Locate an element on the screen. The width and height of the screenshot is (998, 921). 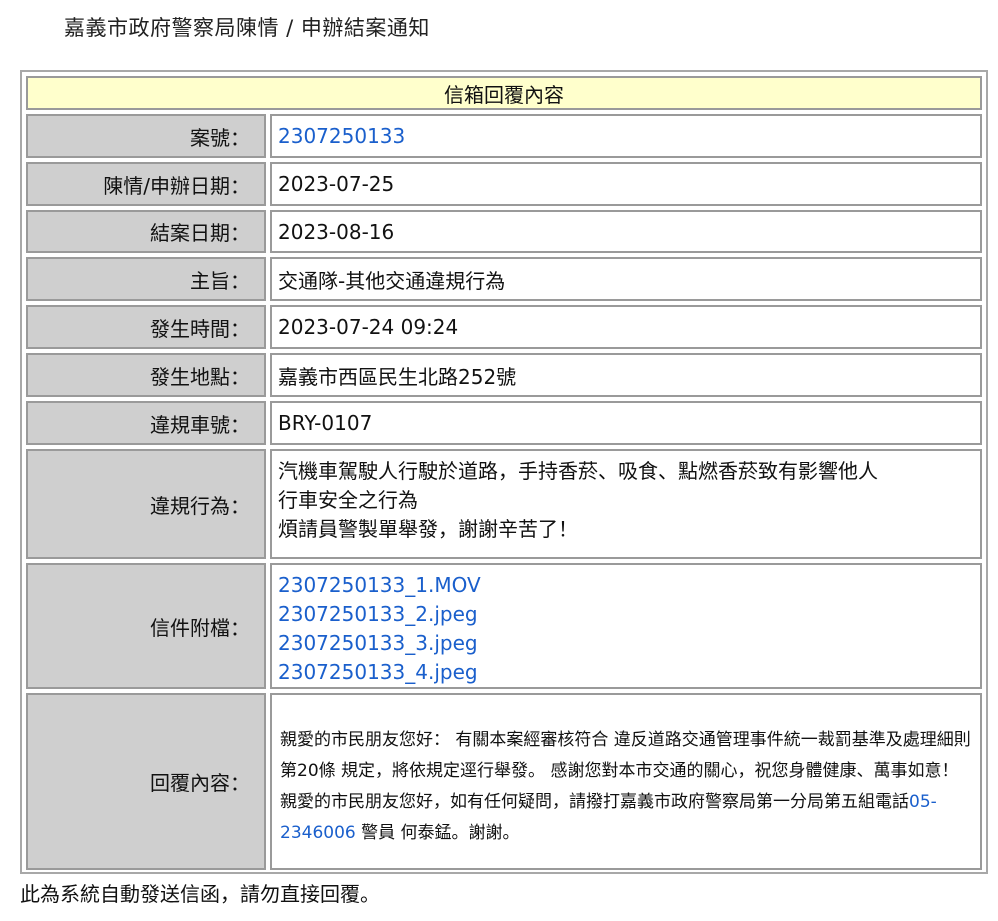
row-plate: 違規車號： BRY-0107 is located at coordinates (504, 423).